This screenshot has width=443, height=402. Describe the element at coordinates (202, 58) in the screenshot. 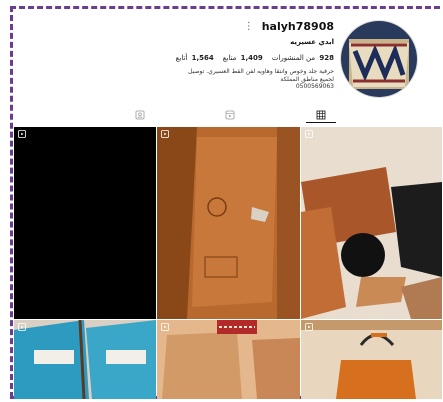

I see `following-count: 1,564` at that location.